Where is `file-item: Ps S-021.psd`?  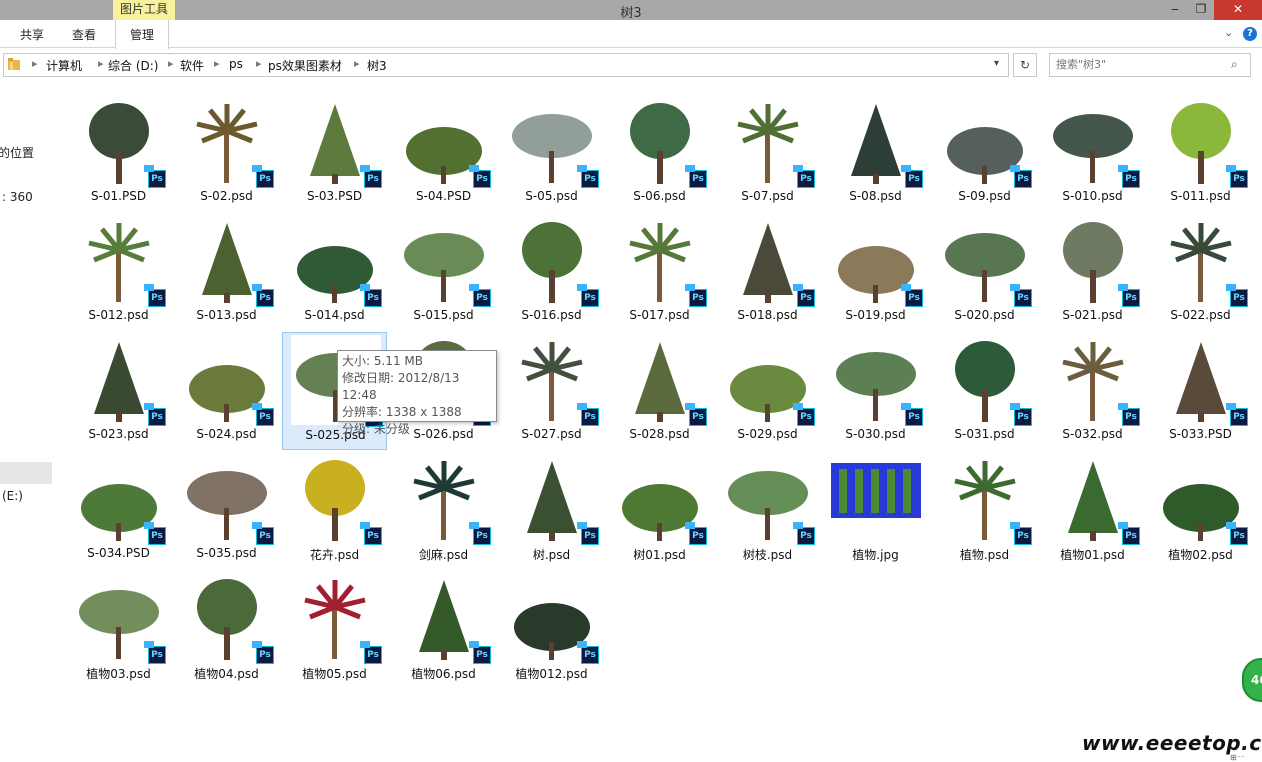 file-item: Ps S-021.psd is located at coordinates (1092, 272).